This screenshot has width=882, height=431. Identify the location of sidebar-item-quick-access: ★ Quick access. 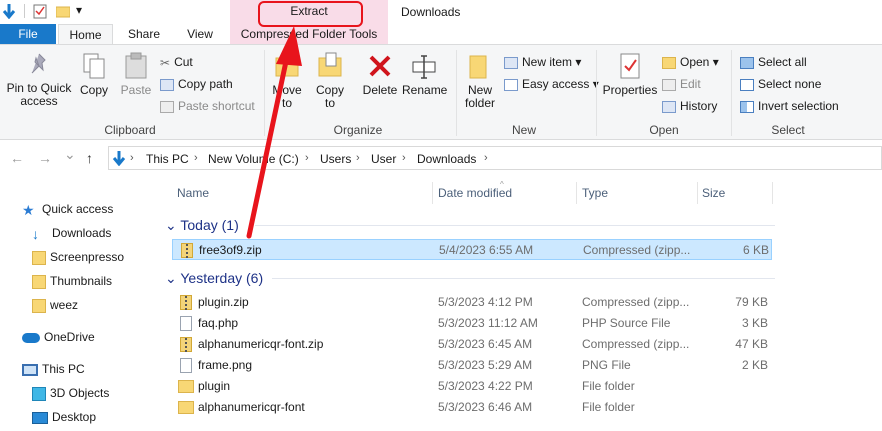
(67, 209).